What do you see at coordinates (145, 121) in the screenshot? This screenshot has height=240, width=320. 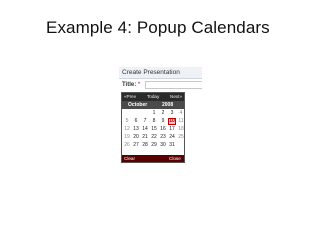 I see `calendar-day: 7` at bounding box center [145, 121].